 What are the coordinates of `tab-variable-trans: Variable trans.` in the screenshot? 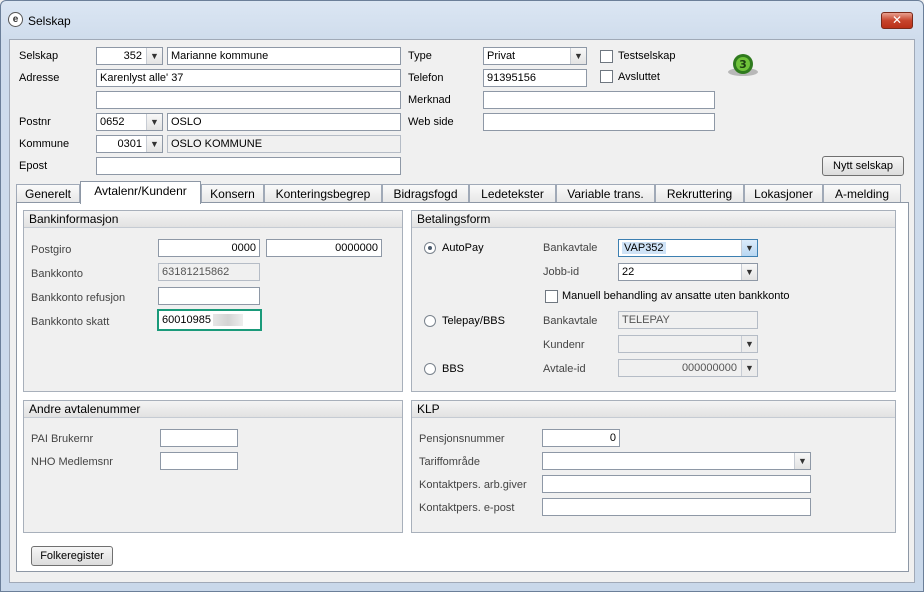 It's located at (605, 193).